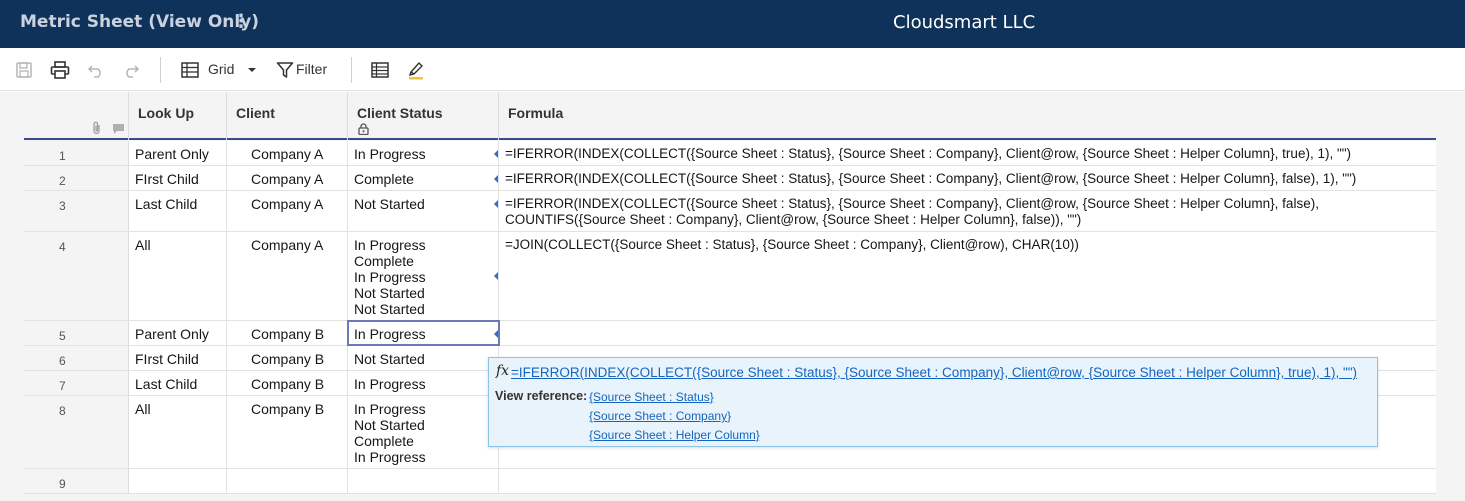 This screenshot has height=501, width=1465. Describe the element at coordinates (76, 432) in the screenshot. I see `row-number: 8` at that location.